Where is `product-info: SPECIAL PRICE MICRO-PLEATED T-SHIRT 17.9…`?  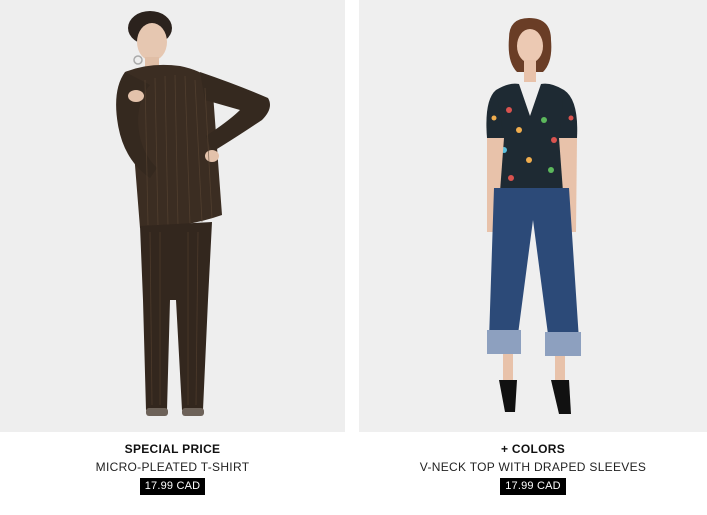 product-info: SPECIAL PRICE MICRO-PLEATED T-SHIRT 17.9… is located at coordinates (172, 468).